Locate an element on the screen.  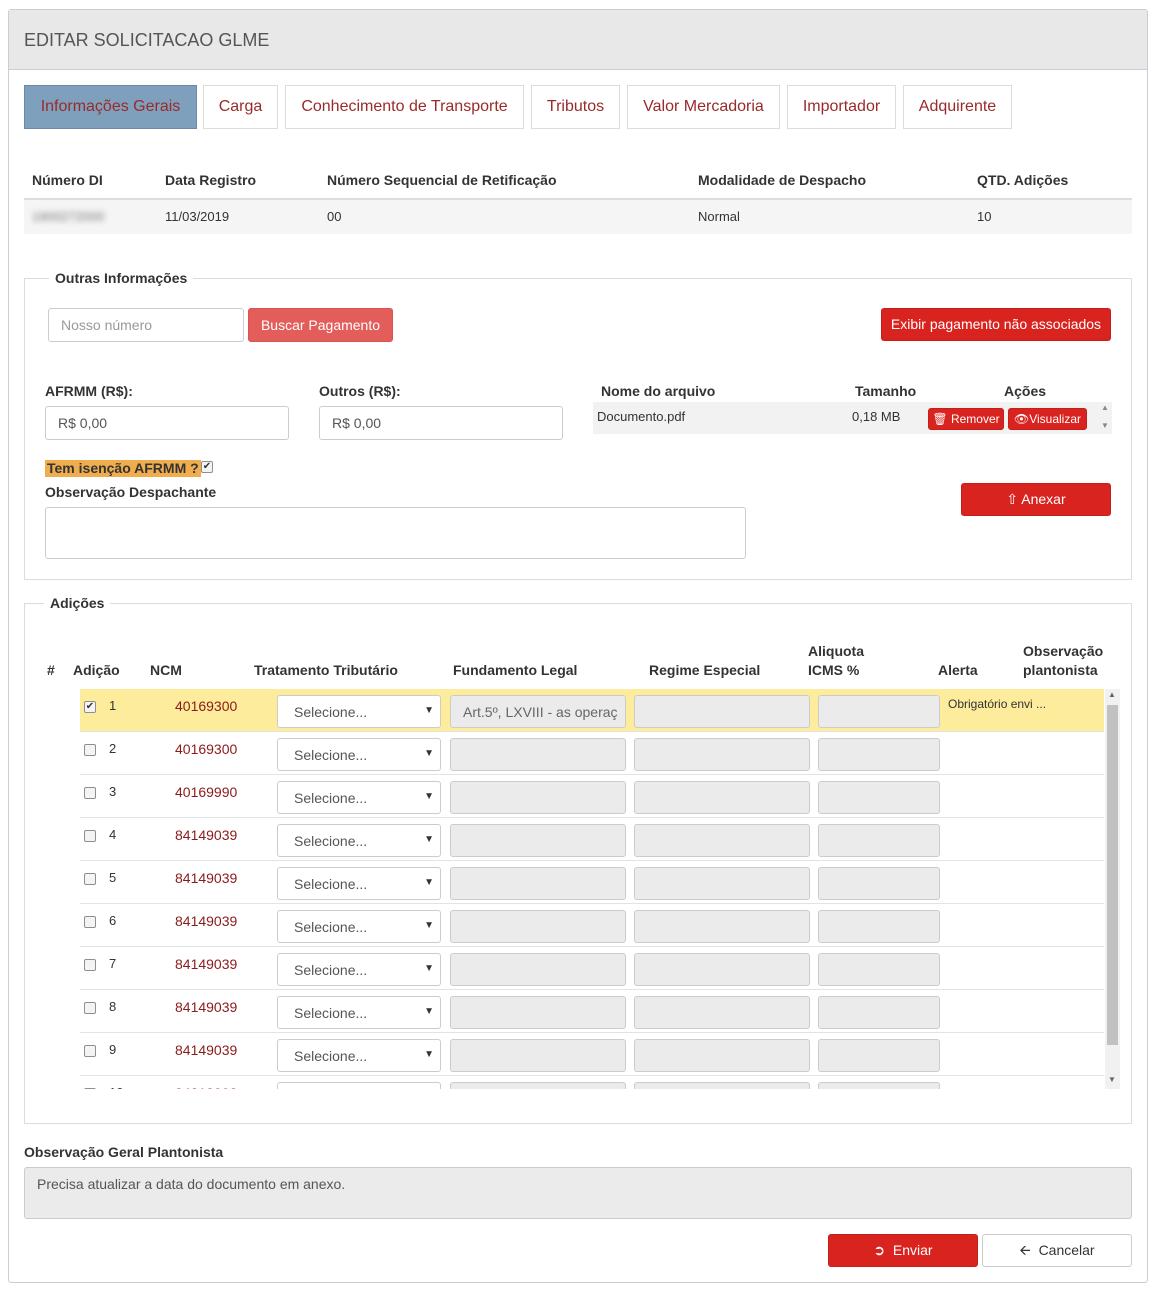
anexar-button: ⇧ Anexar is located at coordinates (1036, 499).